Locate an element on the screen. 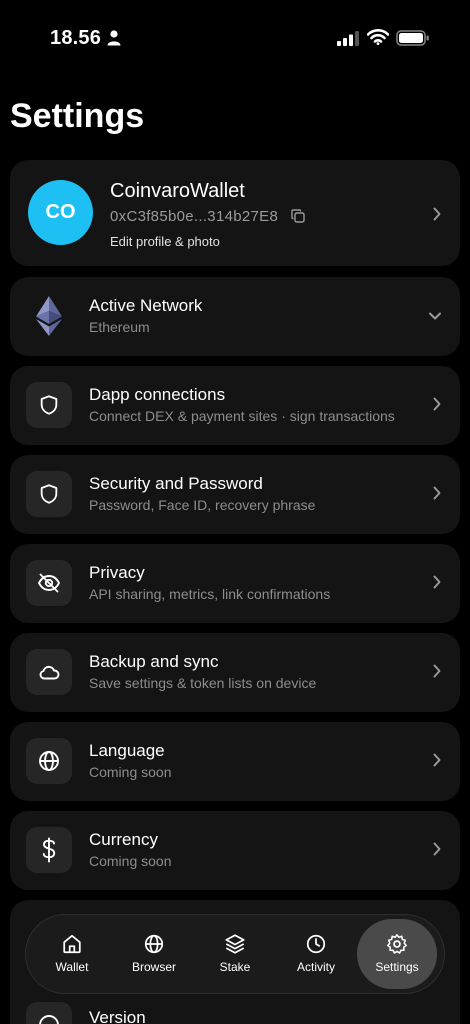 The width and height of the screenshot is (470, 1024). info-icon is located at coordinates (49, 1019).